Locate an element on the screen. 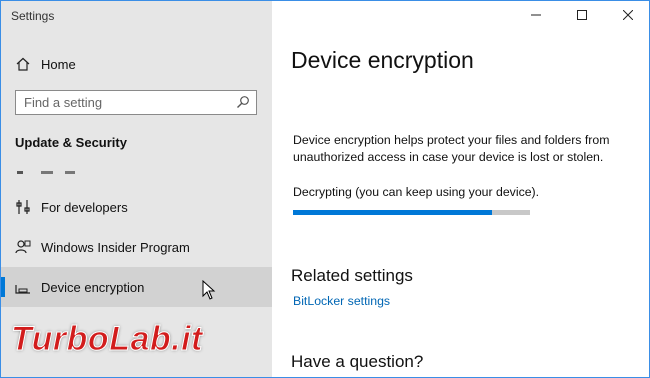  developer-tools-icon is located at coordinates (23, 207).